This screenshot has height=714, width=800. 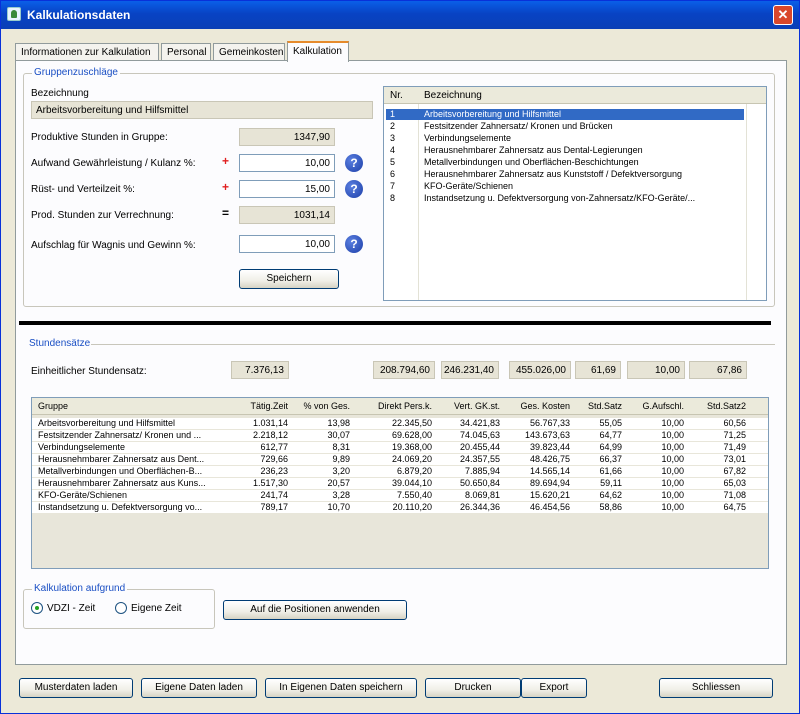 I want to click on radio-vdzi-zeit, so click(x=37, y=608).